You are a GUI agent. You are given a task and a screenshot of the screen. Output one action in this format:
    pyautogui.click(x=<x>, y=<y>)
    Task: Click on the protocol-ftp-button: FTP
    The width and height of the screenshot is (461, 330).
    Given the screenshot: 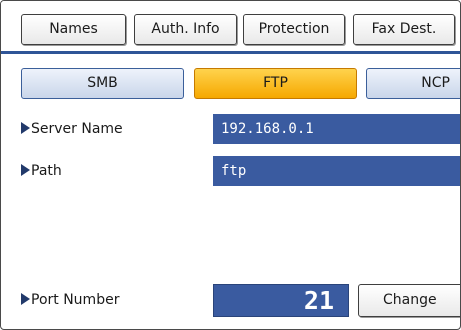 What is the action you would take?
    pyautogui.click(x=275, y=83)
    